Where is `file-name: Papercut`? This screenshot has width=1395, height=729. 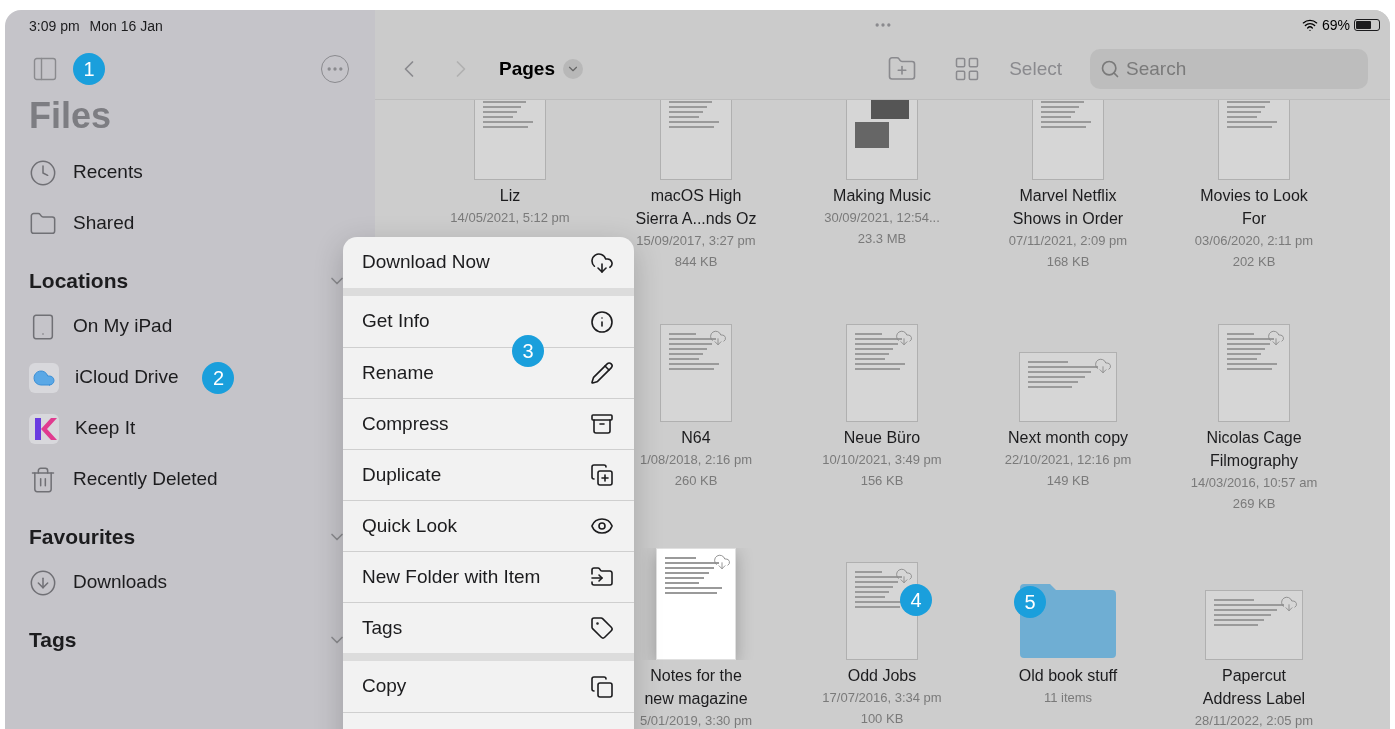
file-name: Papercut is located at coordinates (1253, 676).